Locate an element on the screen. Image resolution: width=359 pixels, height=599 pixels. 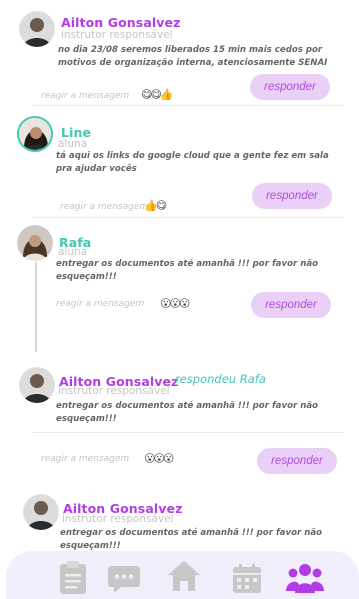
author-name: Ailton Gonsalvez is located at coordinates (121, 22).